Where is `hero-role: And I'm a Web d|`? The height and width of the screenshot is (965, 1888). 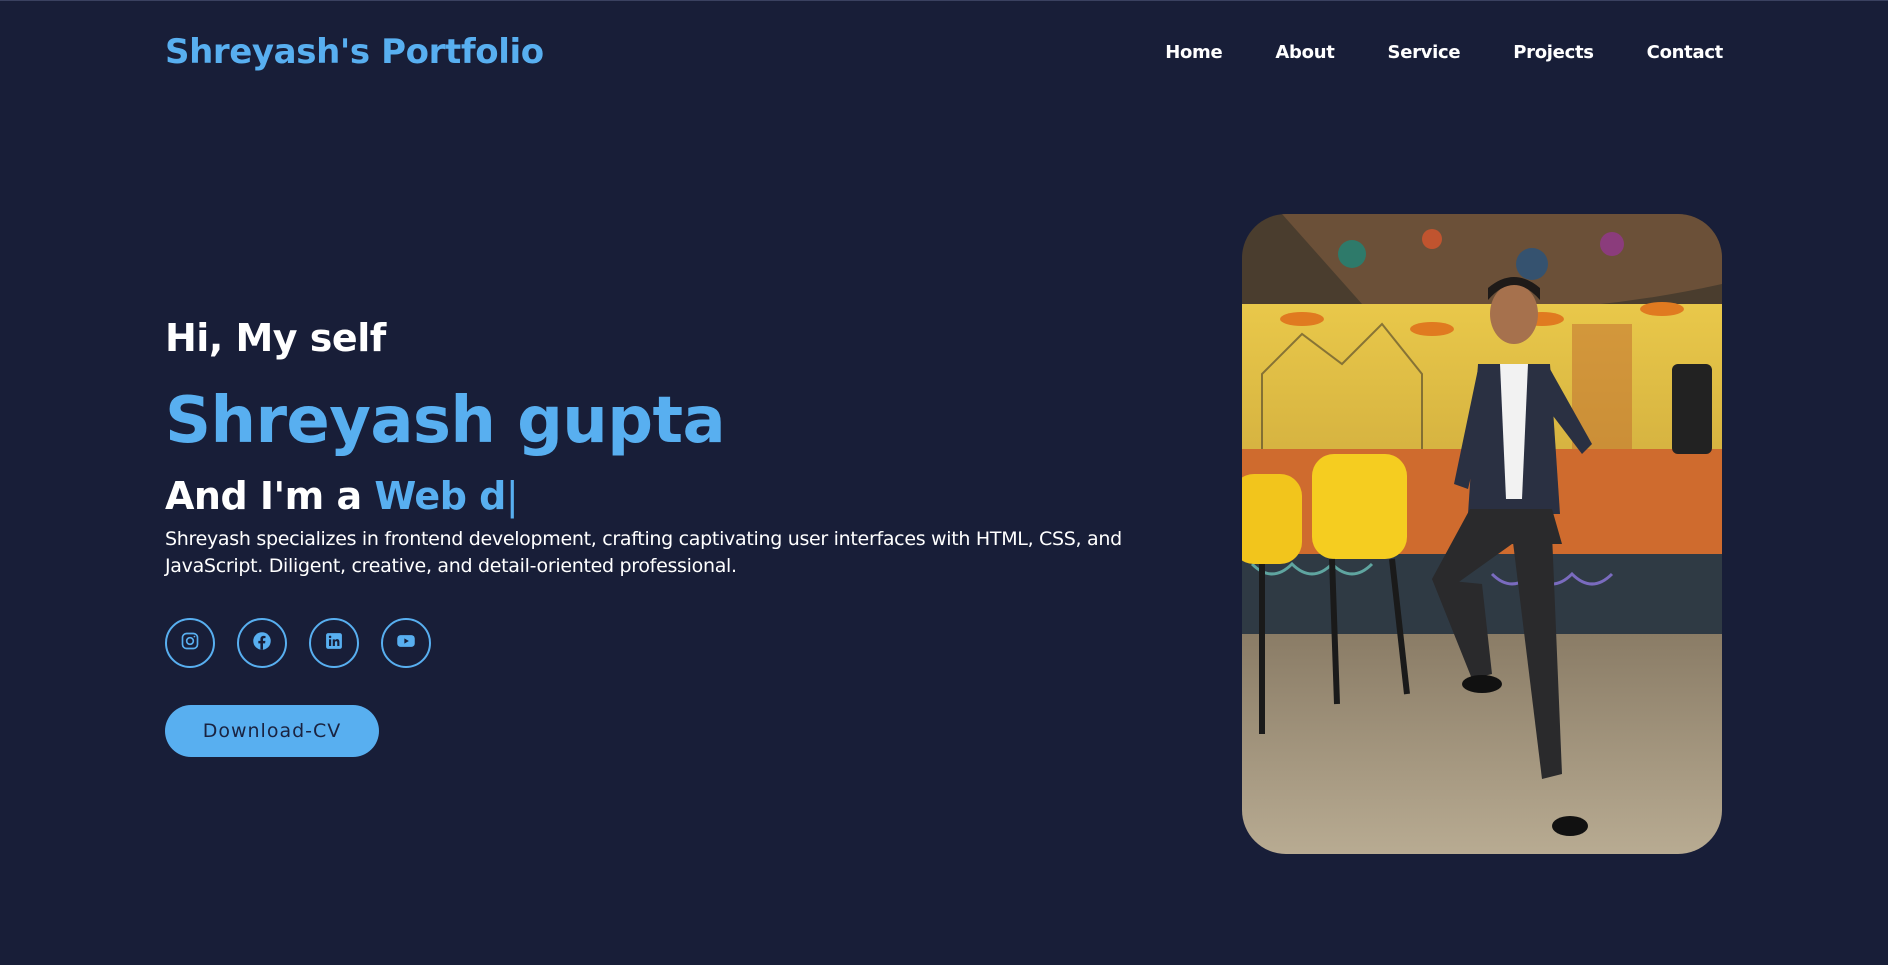 hero-role: And I'm a Web d| is located at coordinates (342, 496).